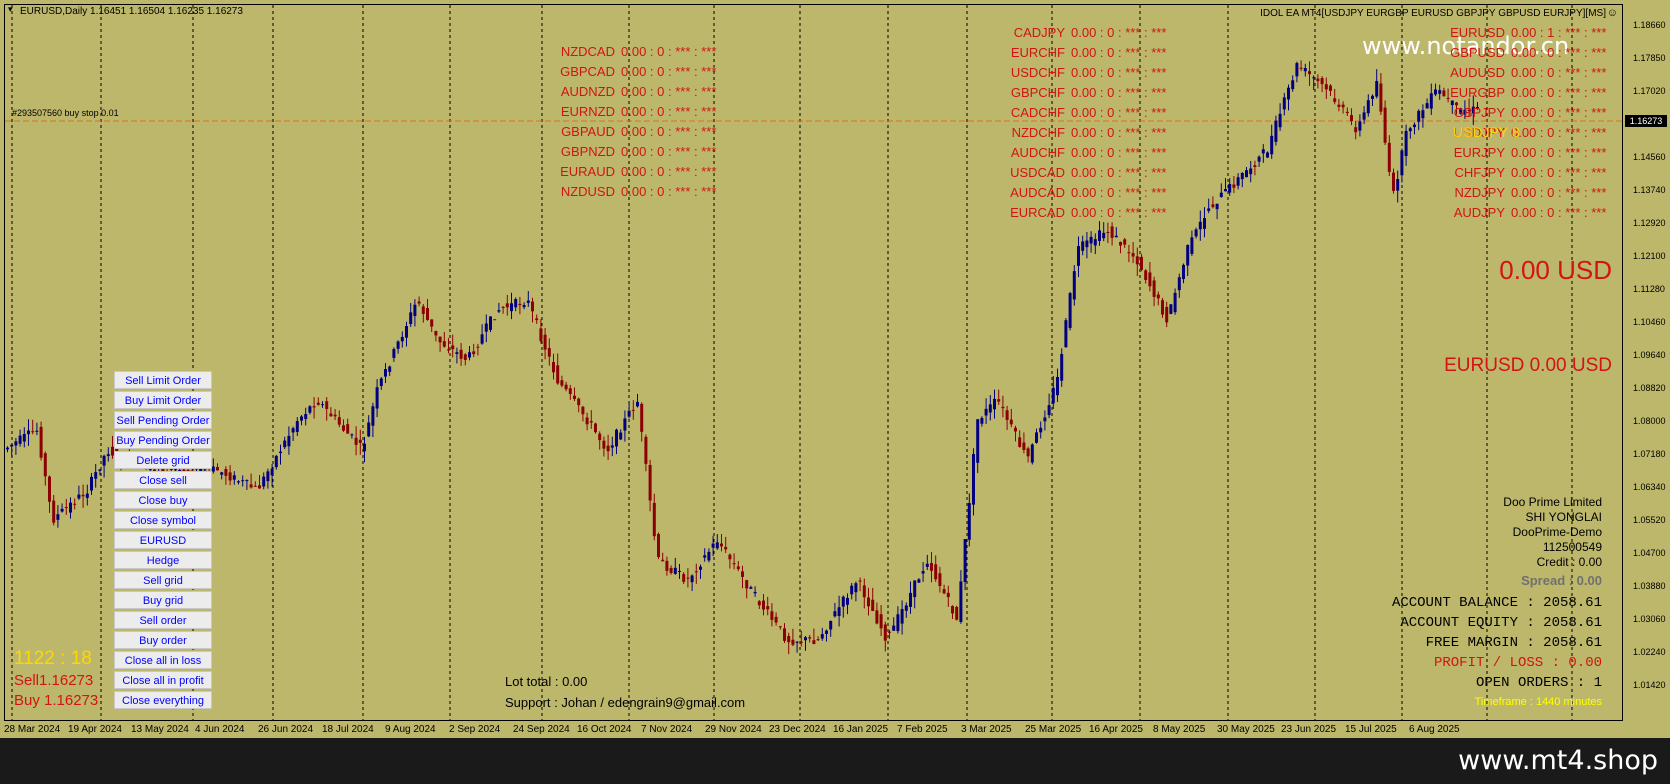 The image size is (1670, 784). What do you see at coordinates (163, 440) in the screenshot?
I see `button-buy-pending-order: Buy Pending Order` at bounding box center [163, 440].